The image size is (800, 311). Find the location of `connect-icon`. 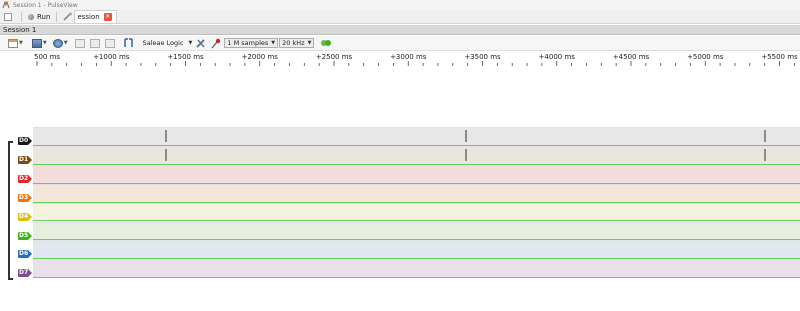

connect-icon is located at coordinates (57, 43).